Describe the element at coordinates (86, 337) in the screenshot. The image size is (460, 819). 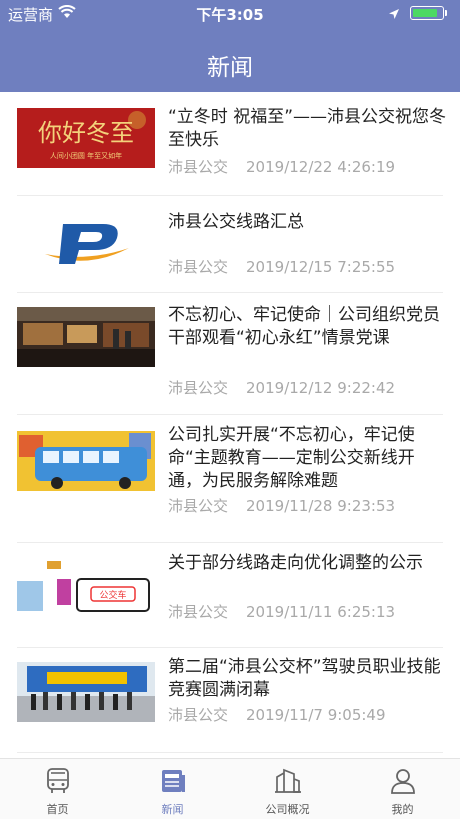
I see `exhibition-hall-thumbnail` at that location.